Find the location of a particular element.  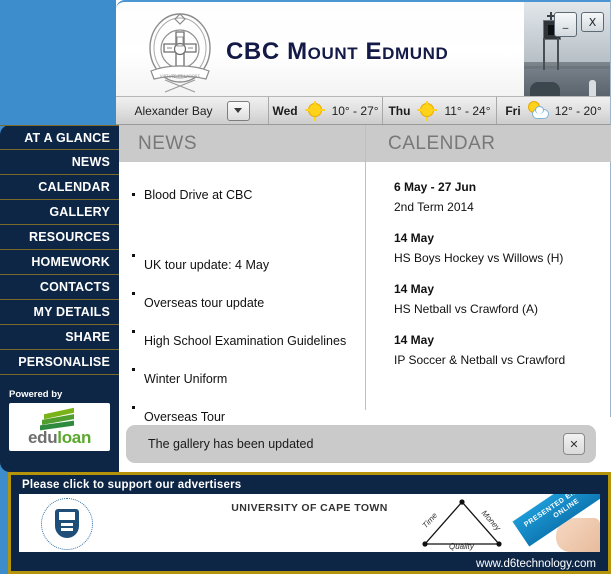

list-item: UK tour update: 4 May is located at coordinates (240, 265).